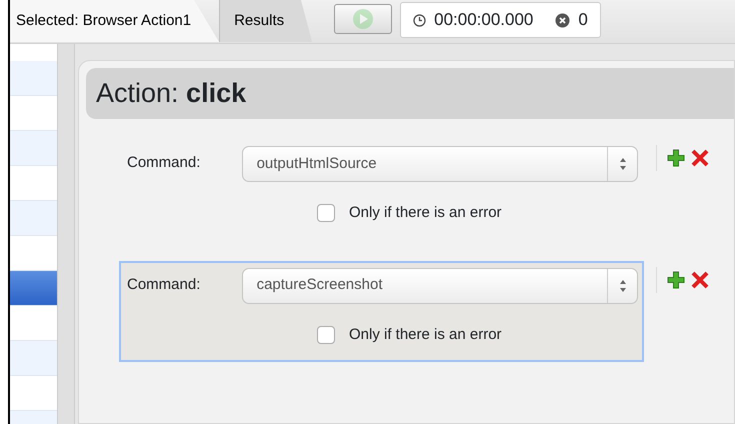 The image size is (735, 424). Describe the element at coordinates (440, 164) in the screenshot. I see `command-select: outputHtmlSource` at that location.